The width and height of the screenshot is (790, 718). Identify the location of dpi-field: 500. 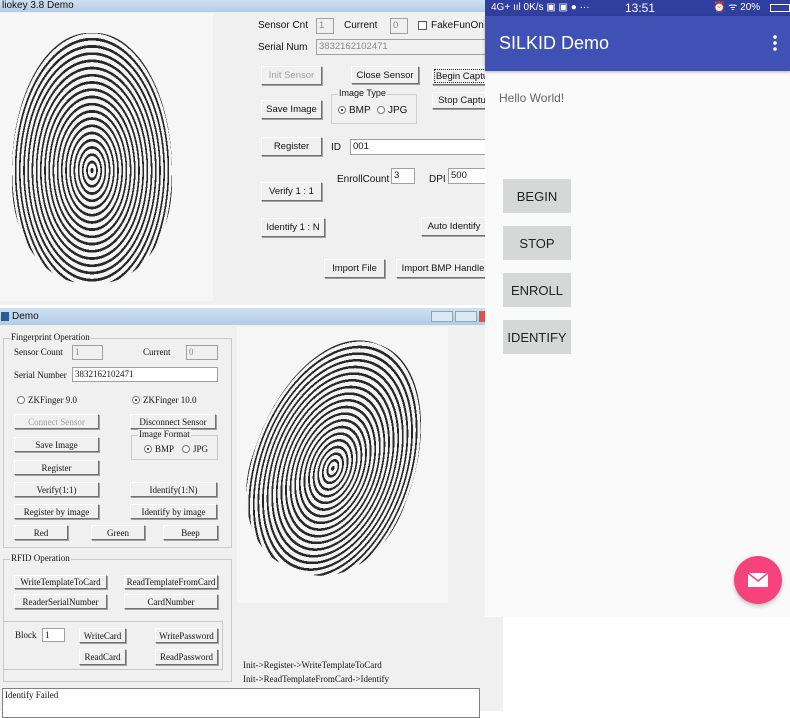
(469, 176).